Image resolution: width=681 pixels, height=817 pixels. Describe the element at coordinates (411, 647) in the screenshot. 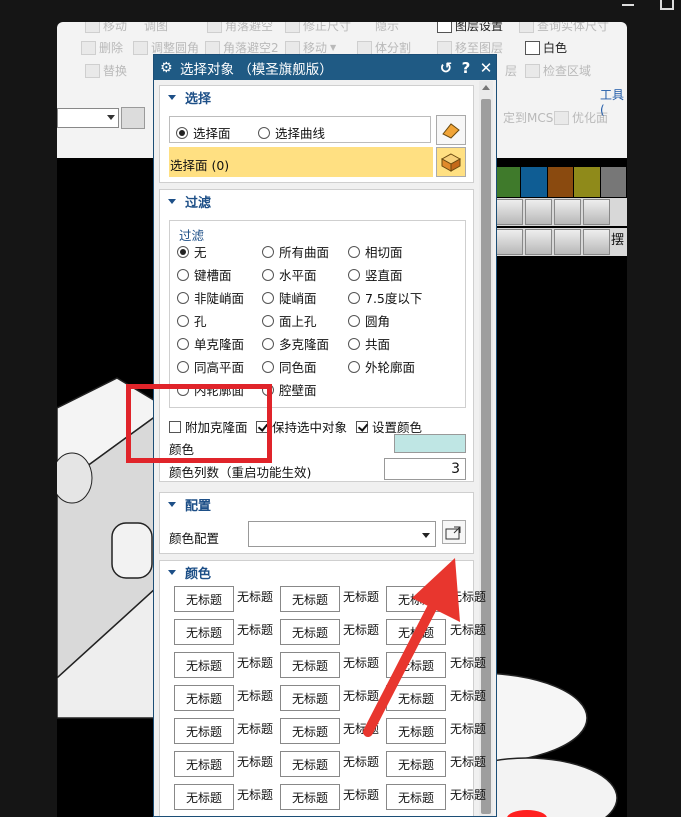

I see `annotation-arrow` at that location.